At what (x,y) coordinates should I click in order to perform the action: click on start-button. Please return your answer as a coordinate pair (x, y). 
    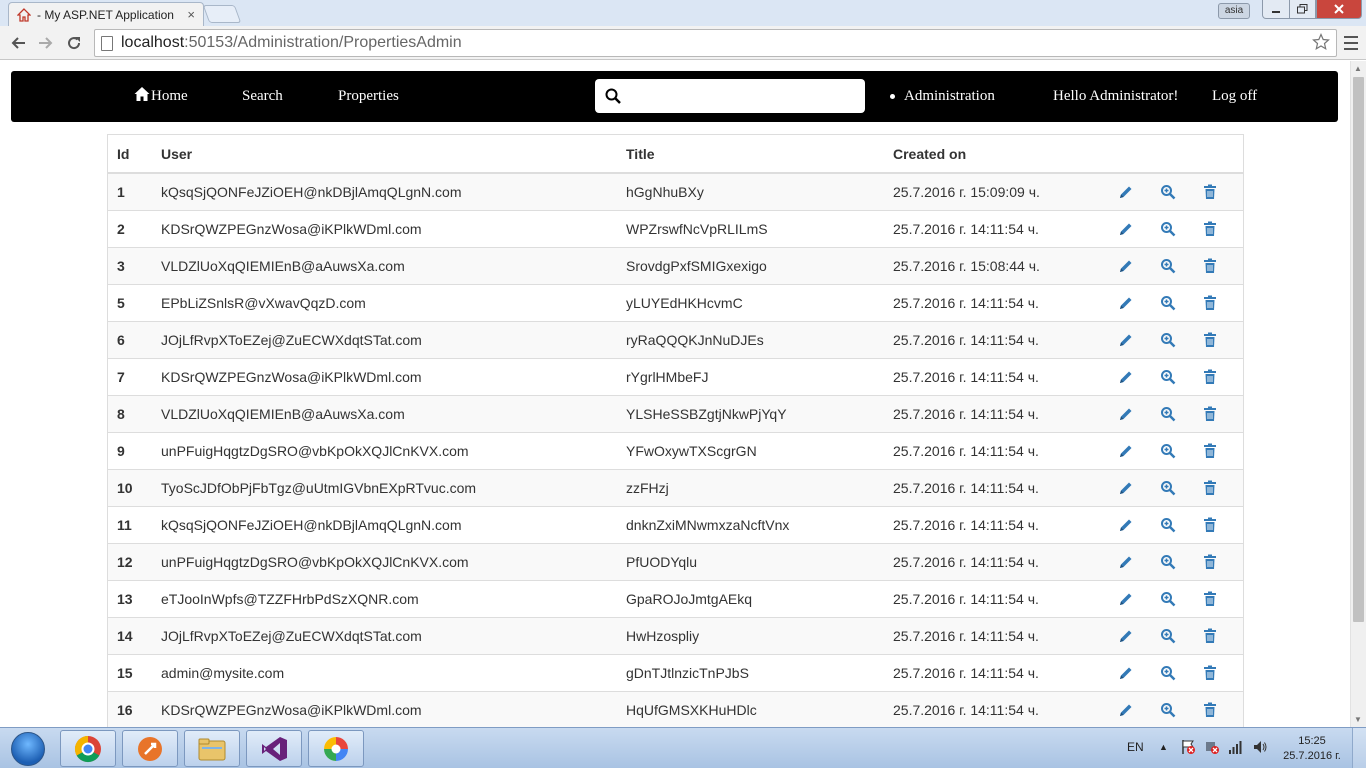
    Looking at the image, I should click on (28, 748).